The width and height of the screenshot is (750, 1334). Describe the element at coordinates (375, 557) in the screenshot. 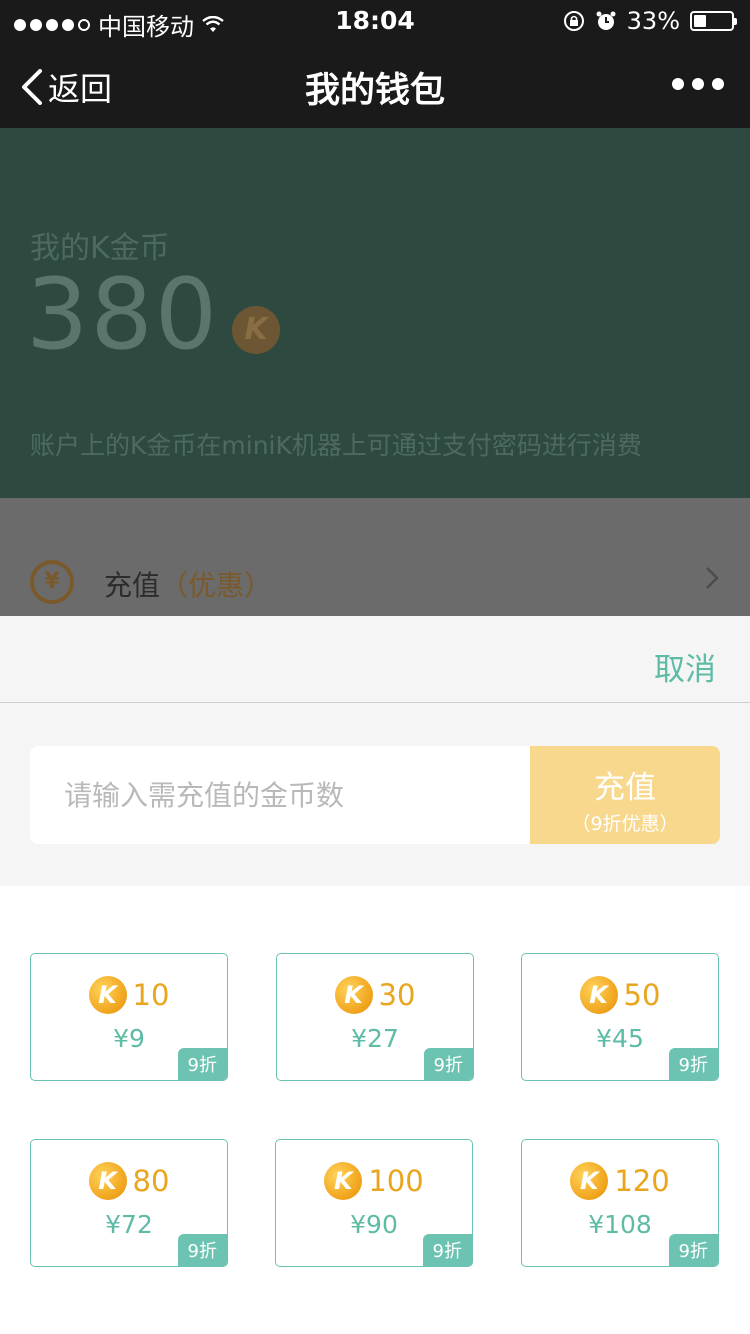

I see `recharge-row: ¥ 充值（优惠）` at that location.